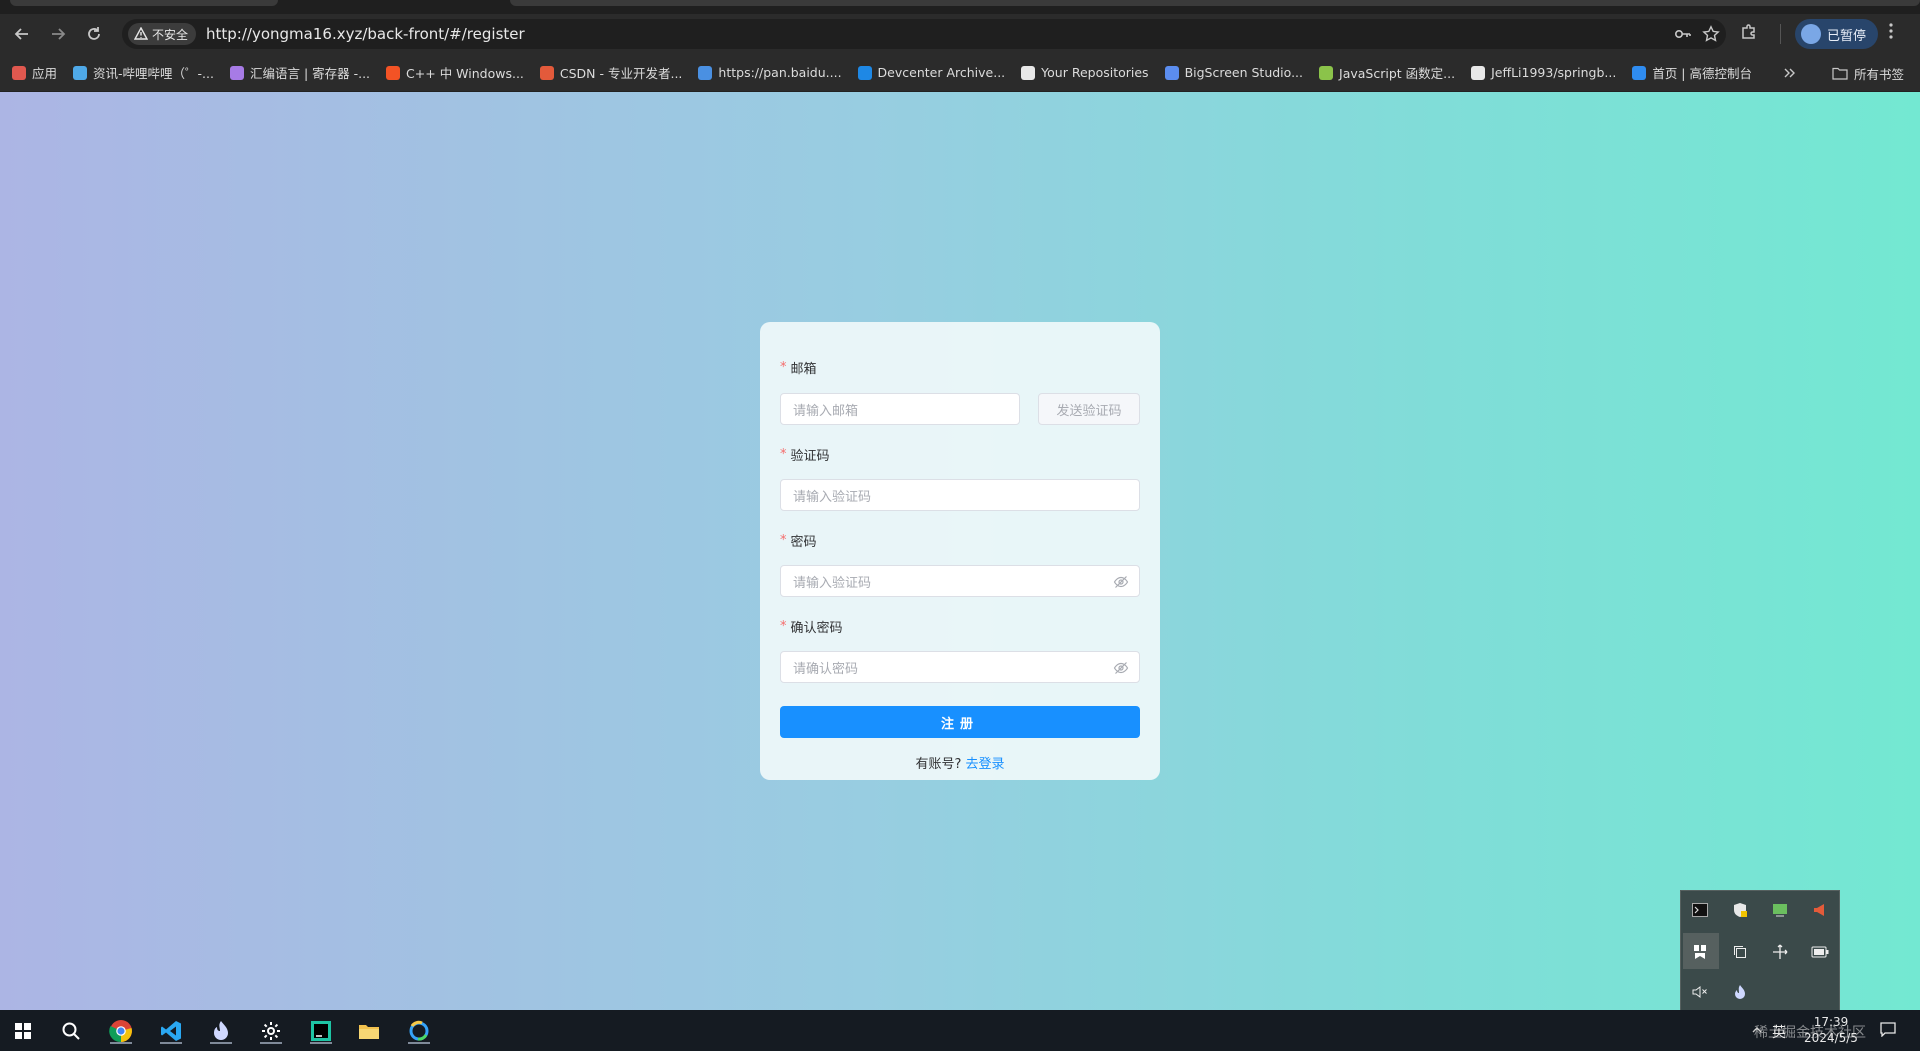 This screenshot has width=1920, height=1051. Describe the element at coordinates (1749, 34) in the screenshot. I see `extensions-button` at that location.